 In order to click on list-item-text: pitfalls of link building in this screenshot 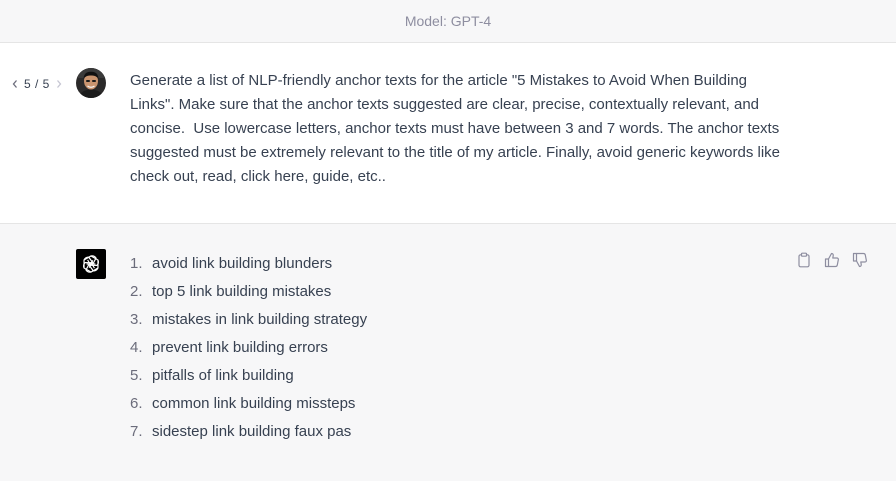, I will do `click(223, 375)`.